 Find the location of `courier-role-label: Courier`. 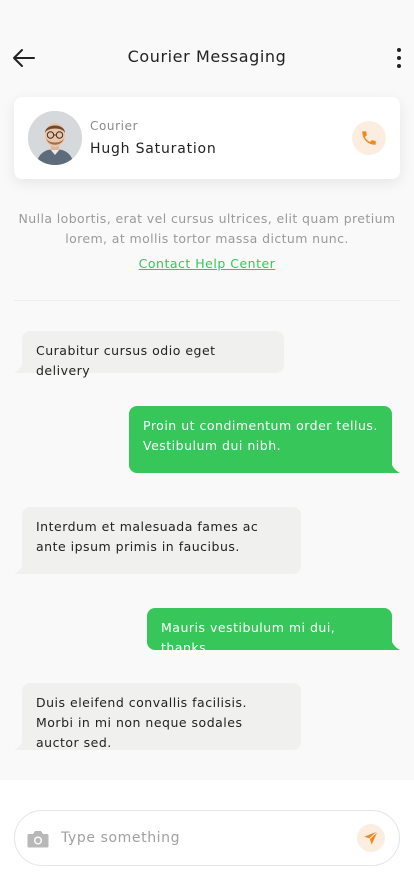

courier-role-label: Courier is located at coordinates (114, 126).